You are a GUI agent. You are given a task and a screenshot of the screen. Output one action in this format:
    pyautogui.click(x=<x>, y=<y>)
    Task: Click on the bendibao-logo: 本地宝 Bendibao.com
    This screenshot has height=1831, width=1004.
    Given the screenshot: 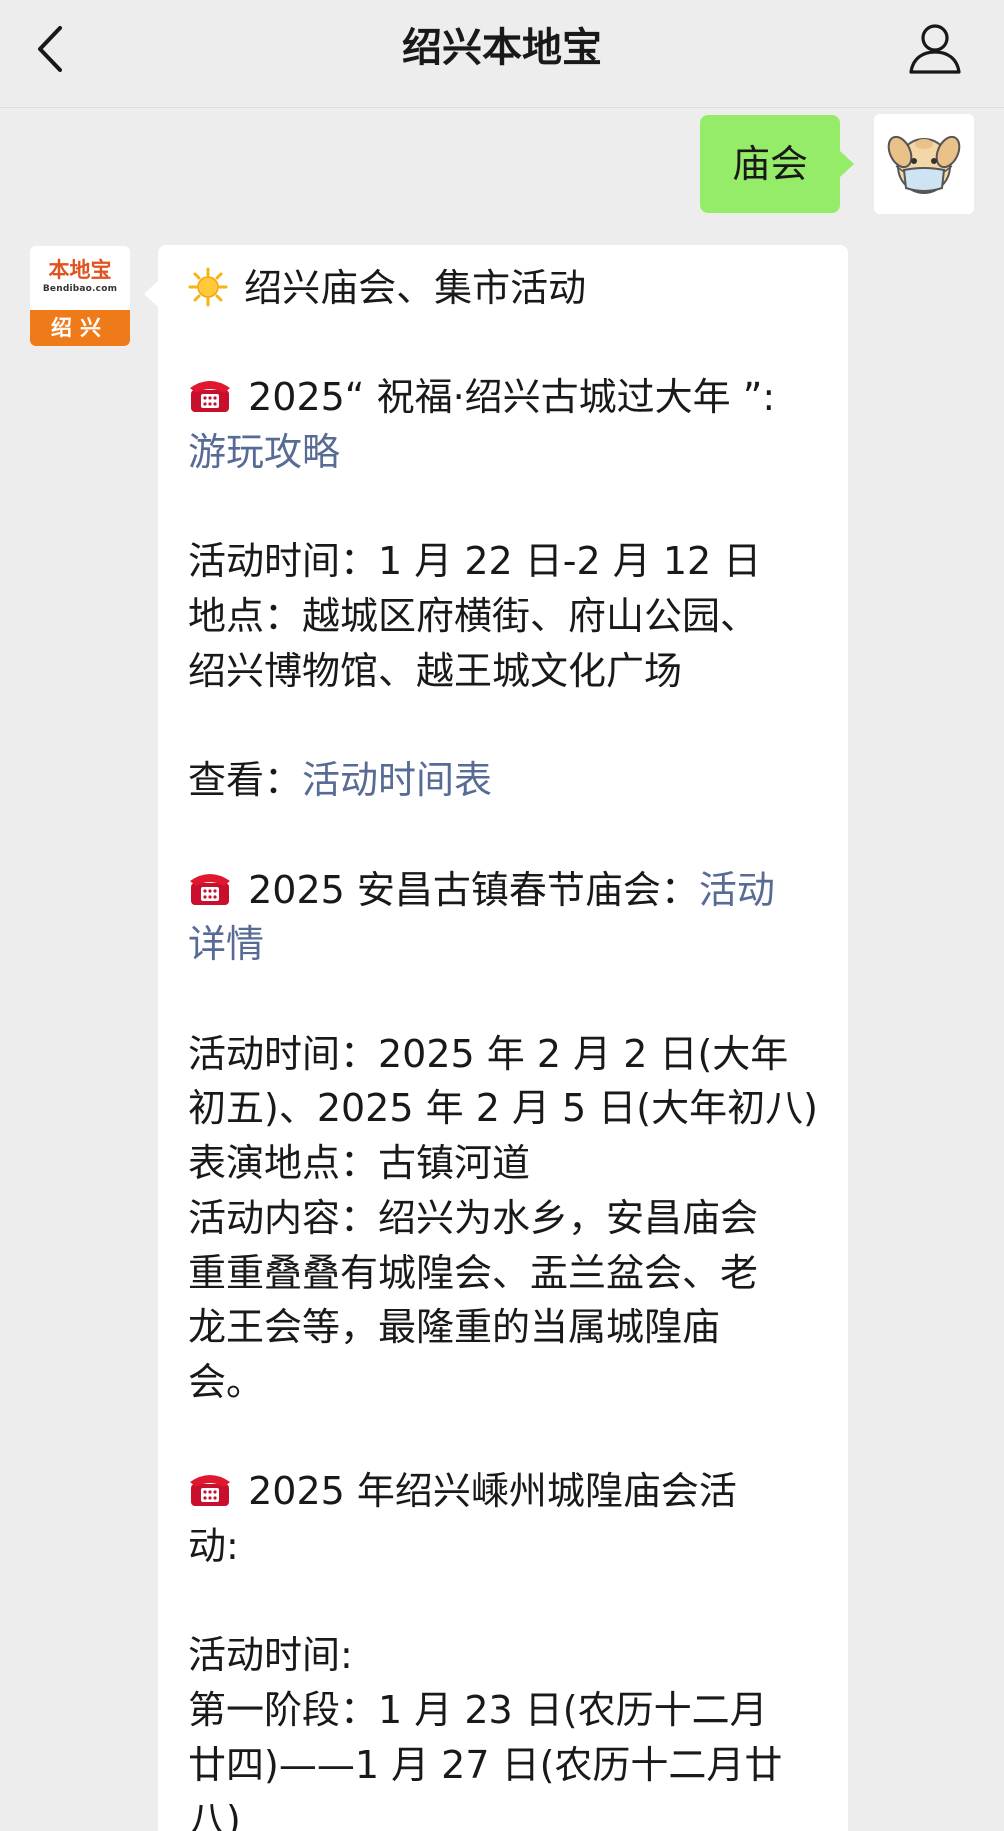 What is the action you would take?
    pyautogui.click(x=80, y=278)
    